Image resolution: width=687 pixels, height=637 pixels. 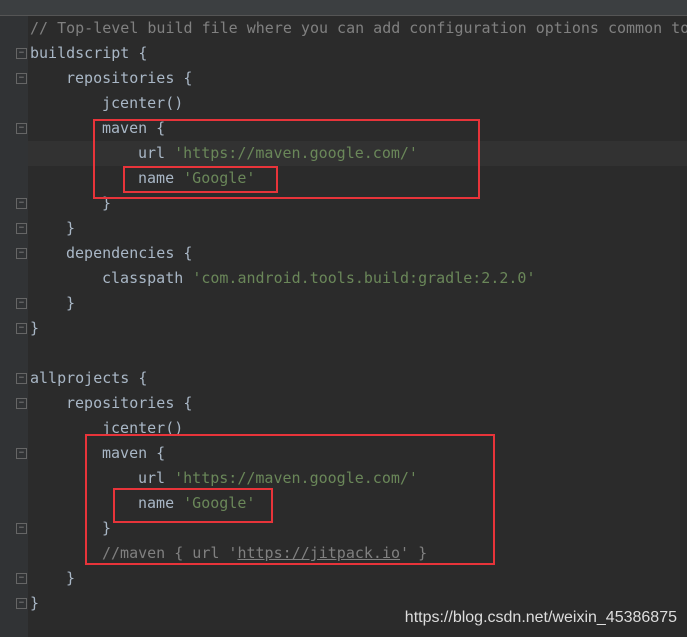 I want to click on code-line: allprojects {, so click(x=88, y=378).